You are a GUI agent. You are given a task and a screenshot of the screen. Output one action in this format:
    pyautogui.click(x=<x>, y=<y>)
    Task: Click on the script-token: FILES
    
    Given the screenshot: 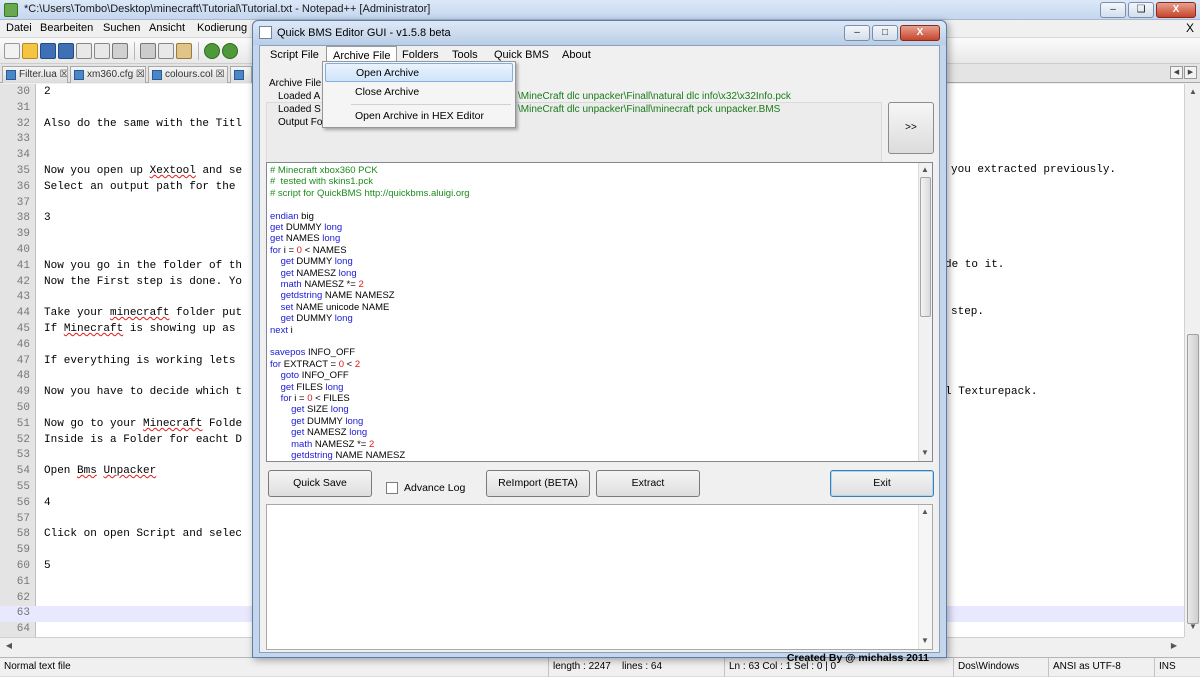 What is the action you would take?
    pyautogui.click(x=309, y=387)
    